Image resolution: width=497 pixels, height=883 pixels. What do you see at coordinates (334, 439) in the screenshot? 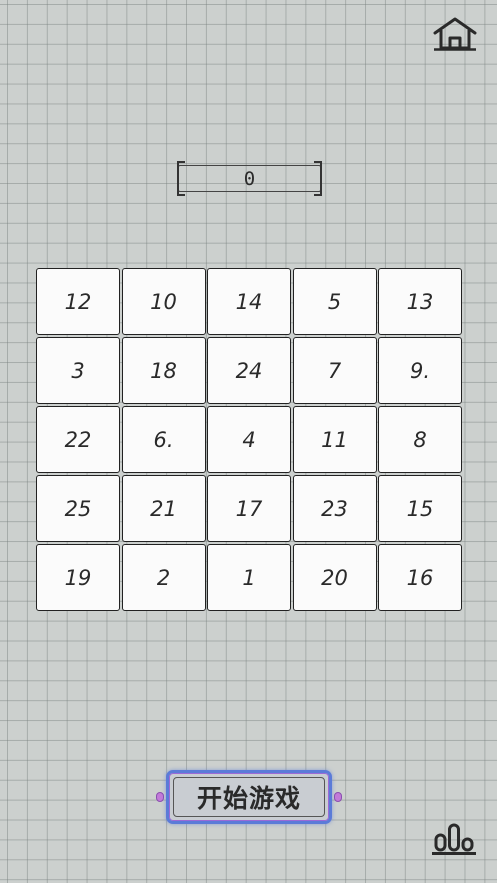
I see `tile-14: 11` at bounding box center [334, 439].